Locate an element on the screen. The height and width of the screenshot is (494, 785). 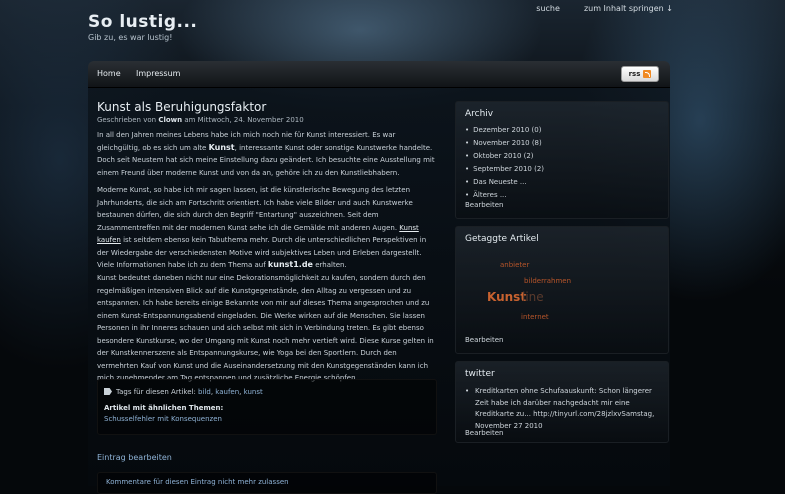
kunst1-link: kunst1.de is located at coordinates (290, 264).